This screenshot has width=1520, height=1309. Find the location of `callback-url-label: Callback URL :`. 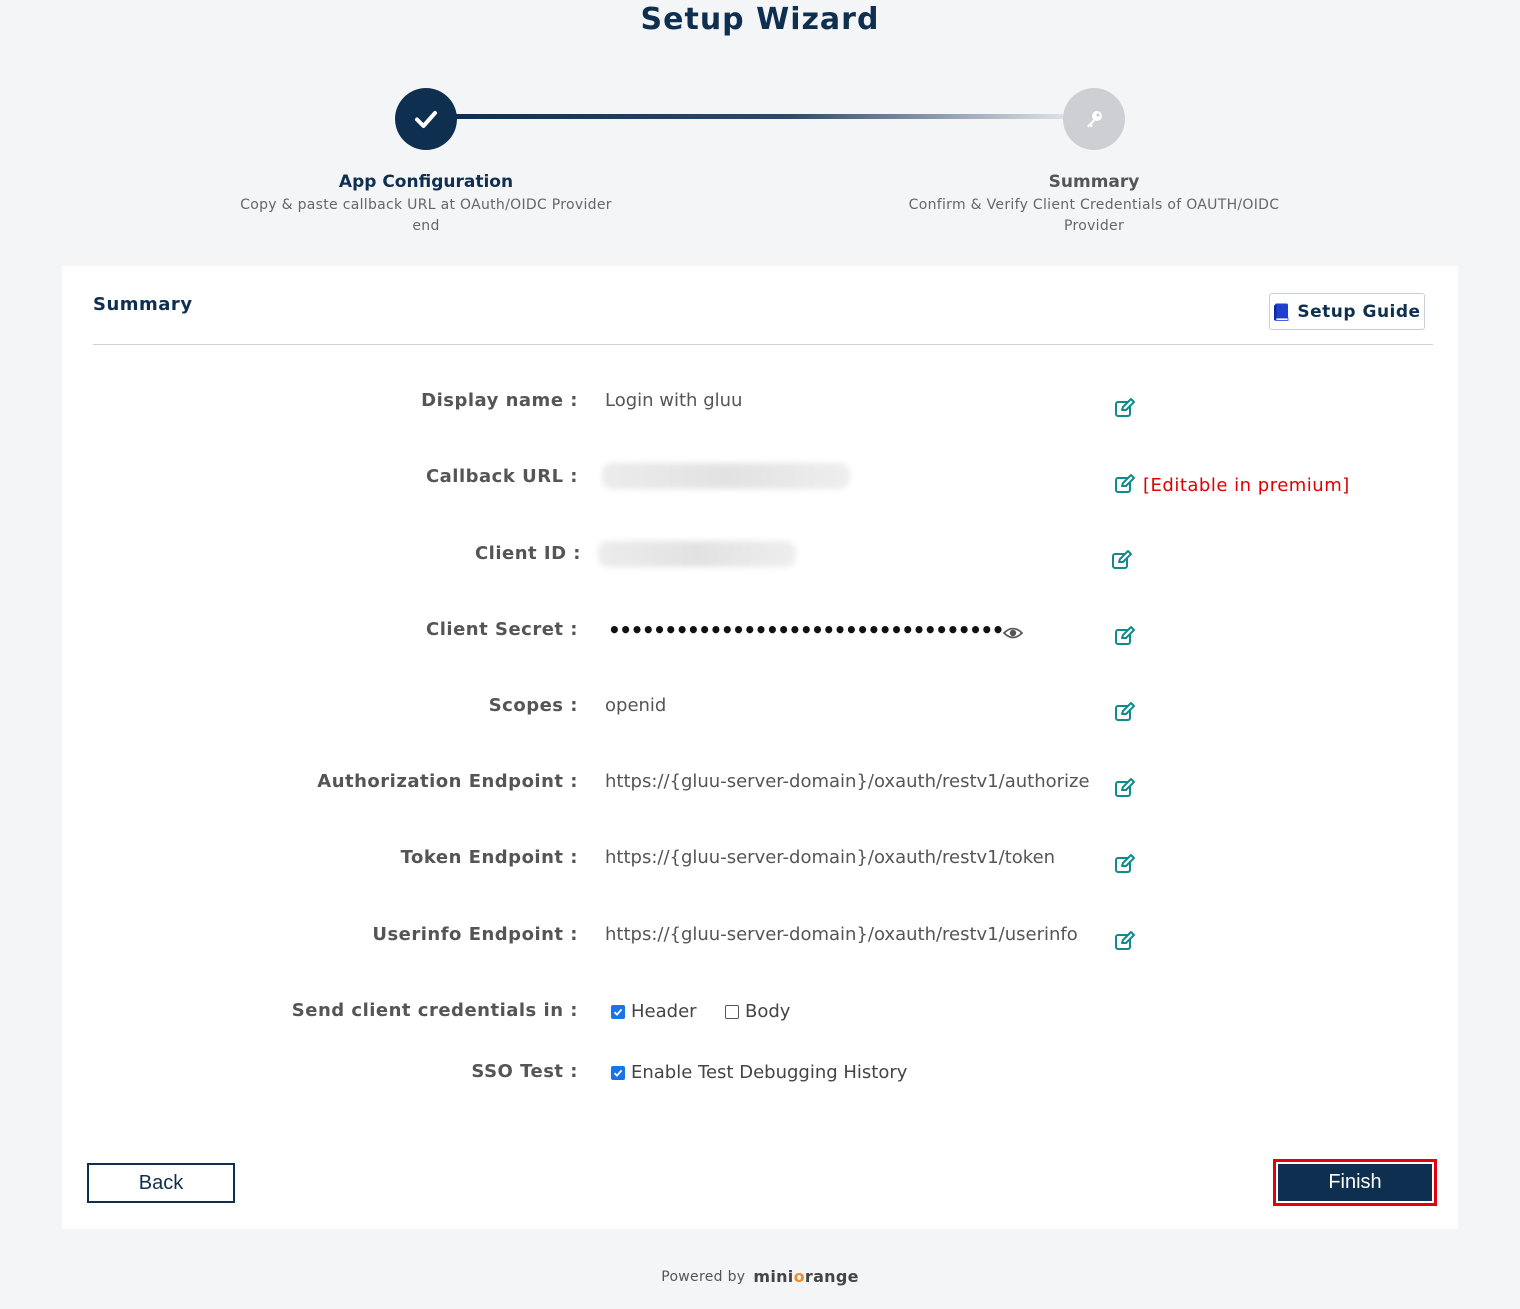

callback-url-label: Callback URL : is located at coordinates (501, 476).